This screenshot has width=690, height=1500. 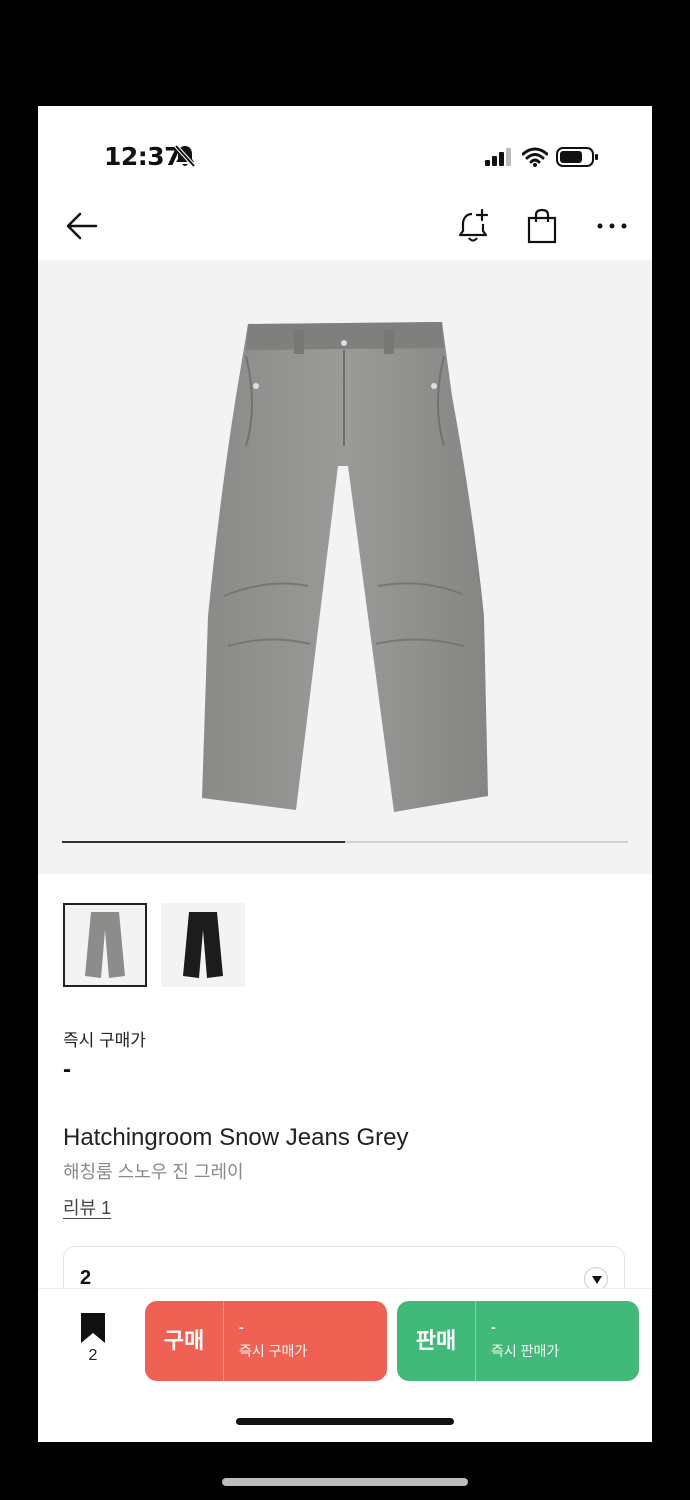 What do you see at coordinates (493, 1327) in the screenshot?
I see `sell-price: -` at bounding box center [493, 1327].